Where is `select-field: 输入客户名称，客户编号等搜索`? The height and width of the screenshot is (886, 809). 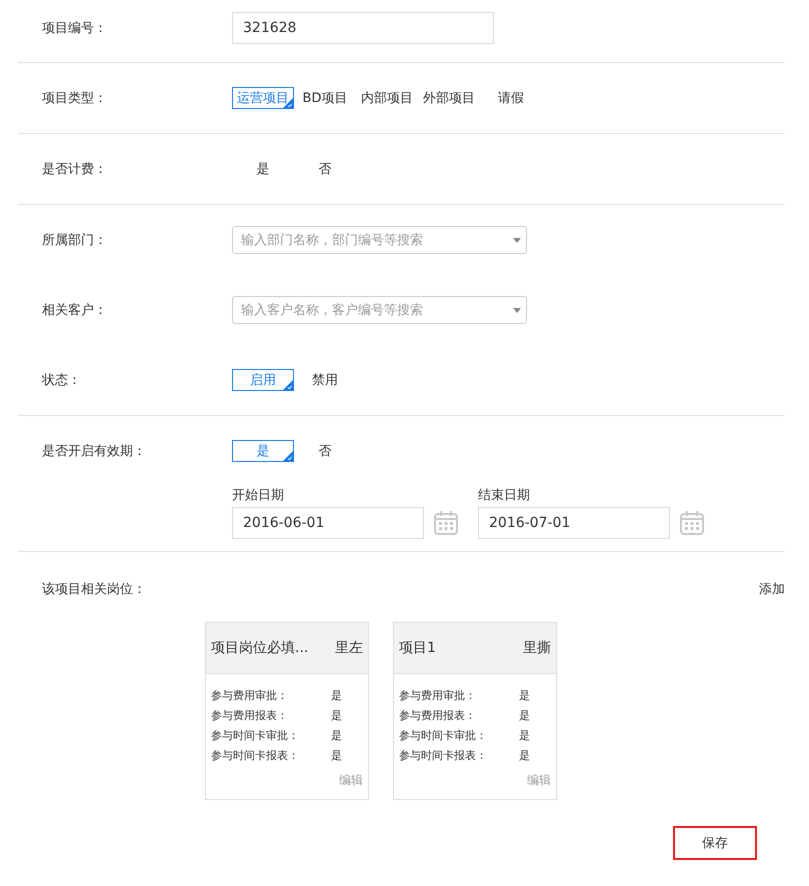
select-field: 输入客户名称，客户编号等搜索 is located at coordinates (379, 310).